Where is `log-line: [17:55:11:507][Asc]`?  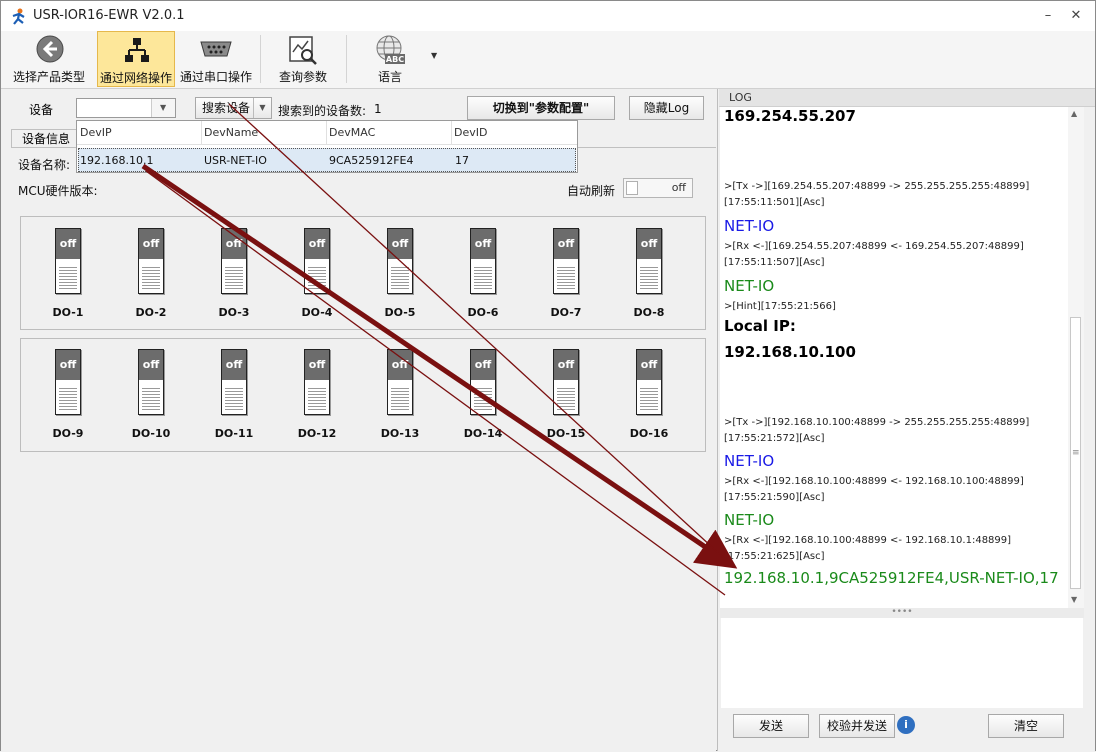
log-line: [17:55:11:507][Asc] is located at coordinates (774, 262).